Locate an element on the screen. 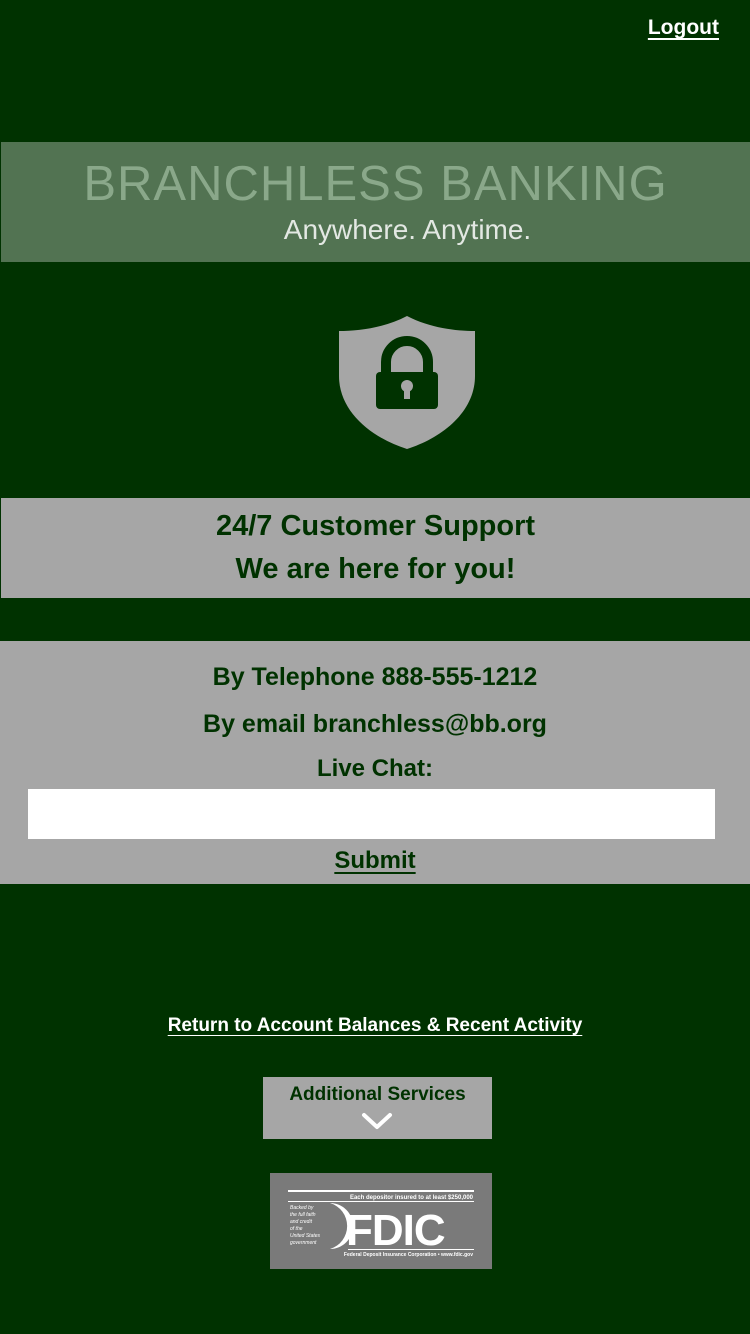 The image size is (750, 1334). brand-title: BRANCHLESS BANKING is located at coordinates (375, 184).